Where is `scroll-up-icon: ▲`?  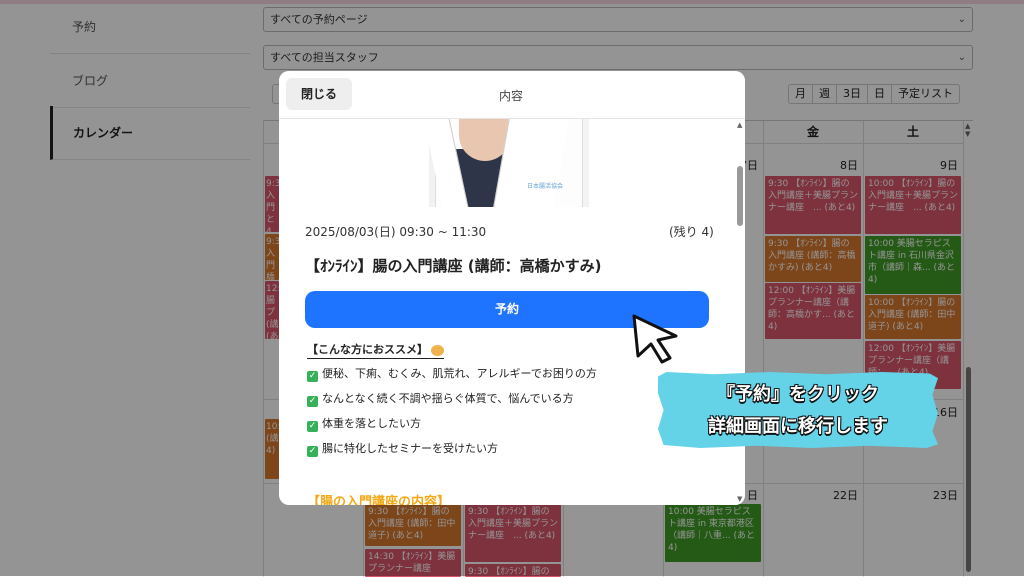
scroll-up-icon: ▲ is located at coordinates (739, 125).